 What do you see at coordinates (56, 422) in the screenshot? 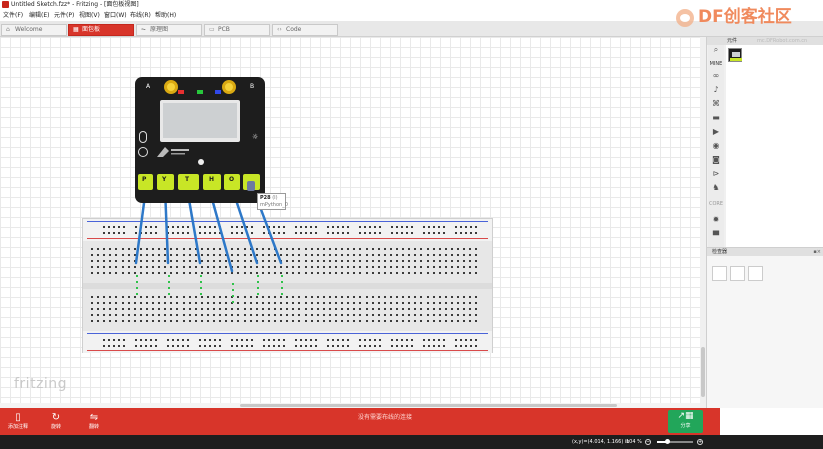
I see `rotate-button: ↻ 旋转` at bounding box center [56, 422].